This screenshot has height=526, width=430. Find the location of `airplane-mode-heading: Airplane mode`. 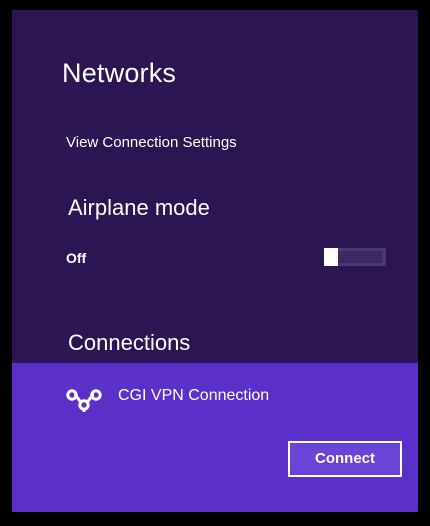

airplane-mode-heading: Airplane mode is located at coordinates (139, 207).